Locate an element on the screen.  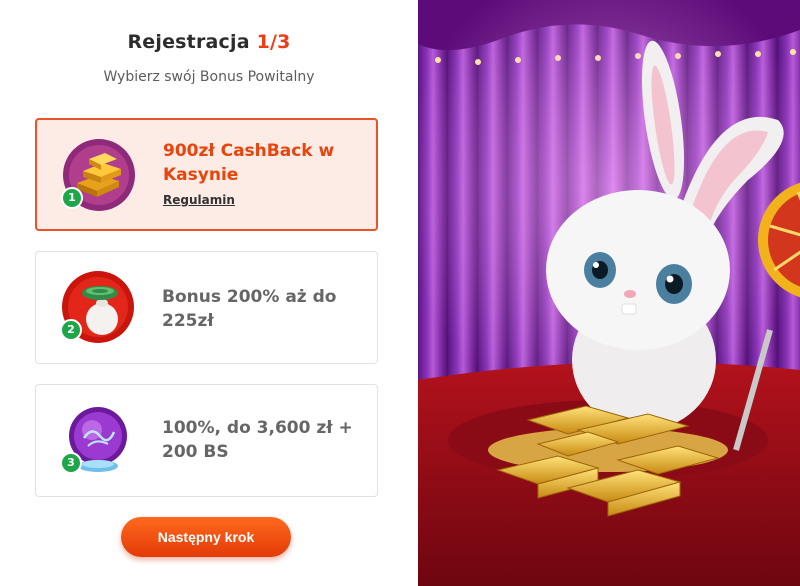
step-indicator: 1/3 is located at coordinates (273, 42).